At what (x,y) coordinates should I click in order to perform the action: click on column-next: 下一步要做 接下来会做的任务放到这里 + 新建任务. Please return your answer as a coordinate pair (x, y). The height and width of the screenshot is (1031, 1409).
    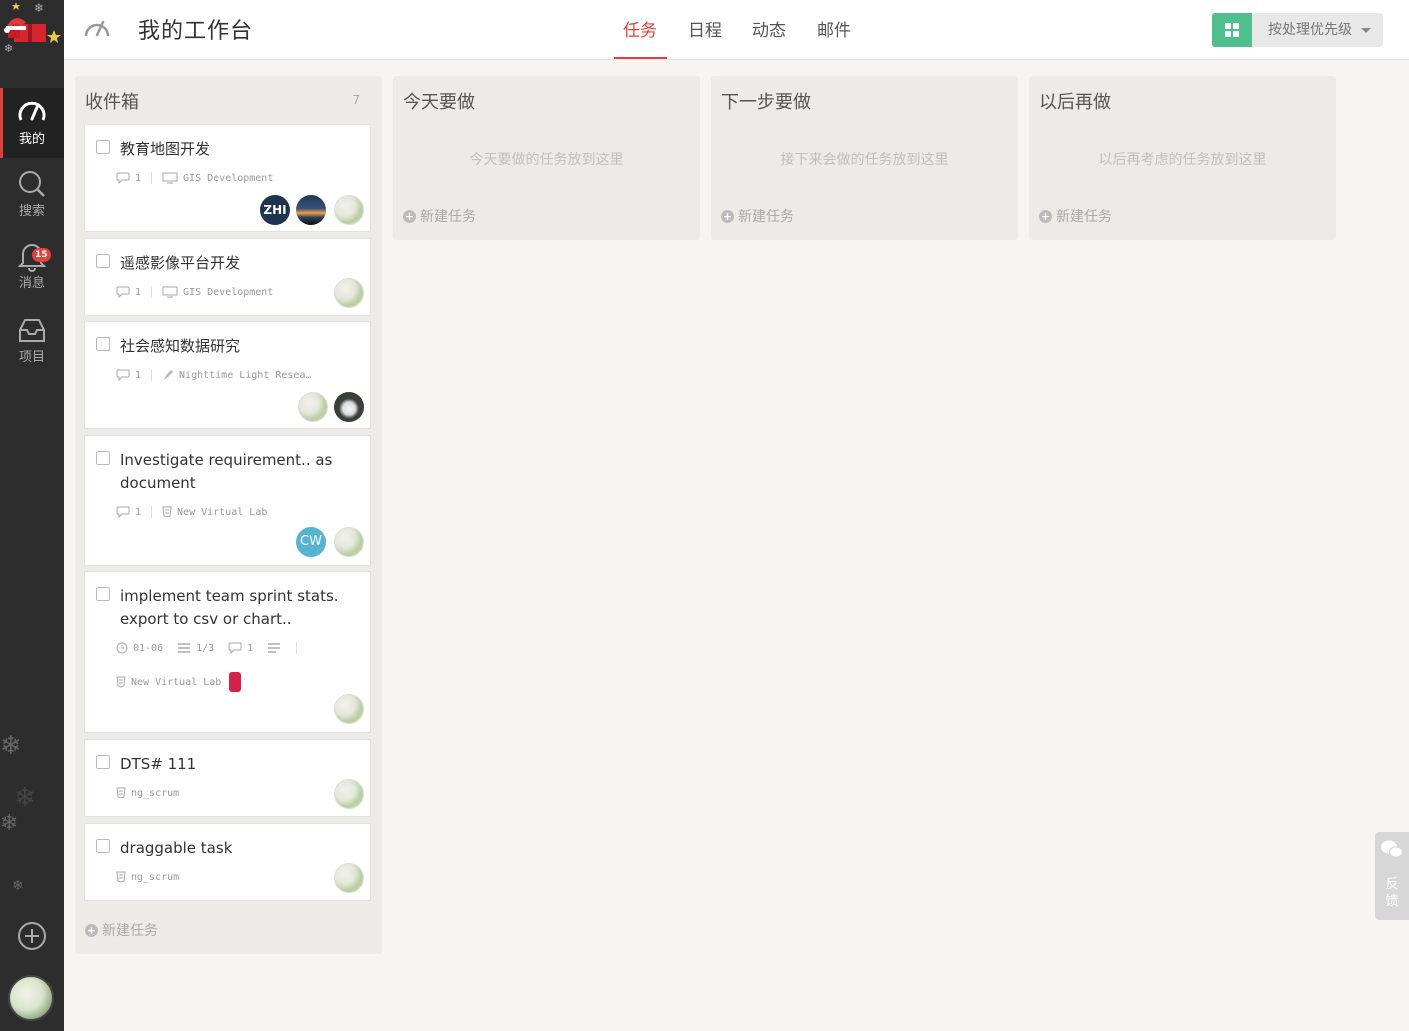
    Looking at the image, I should click on (864, 158).